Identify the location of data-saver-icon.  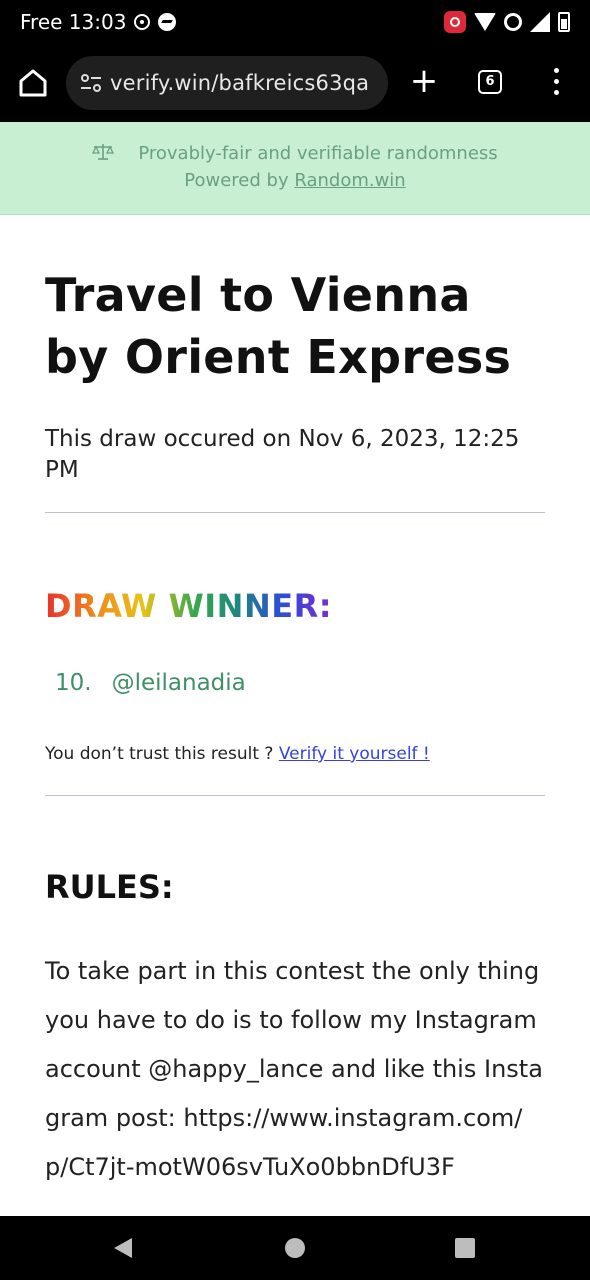
(513, 22).